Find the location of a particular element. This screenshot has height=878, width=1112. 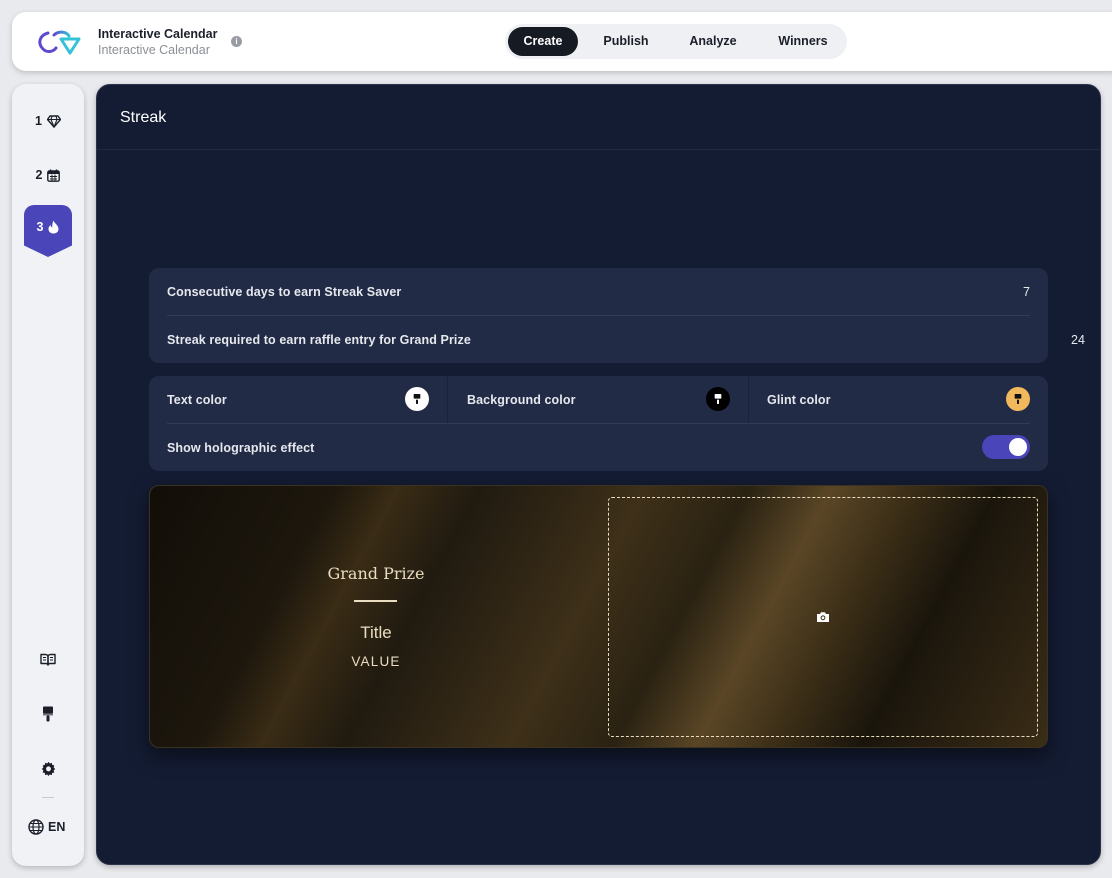

prize-title: Title is located at coordinates (376, 633).